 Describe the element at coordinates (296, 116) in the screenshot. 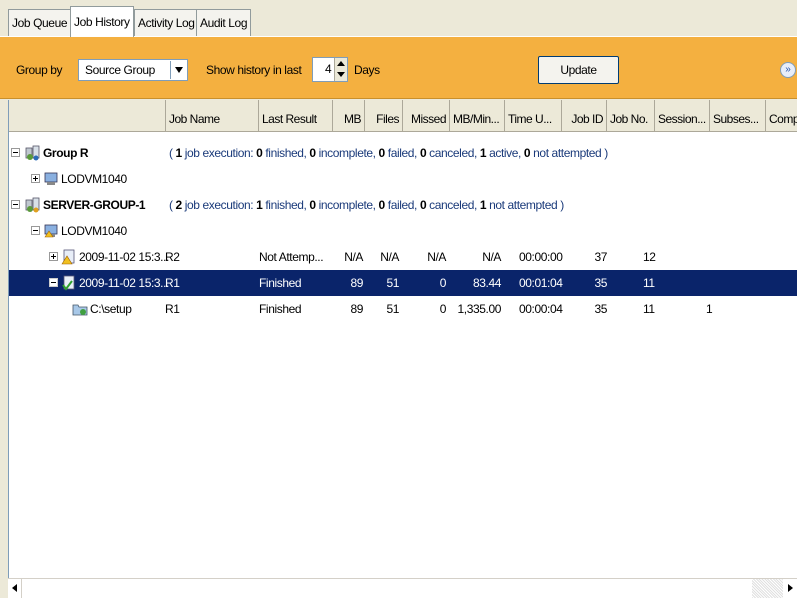

I see `column-header-last-result: Last Result` at that location.